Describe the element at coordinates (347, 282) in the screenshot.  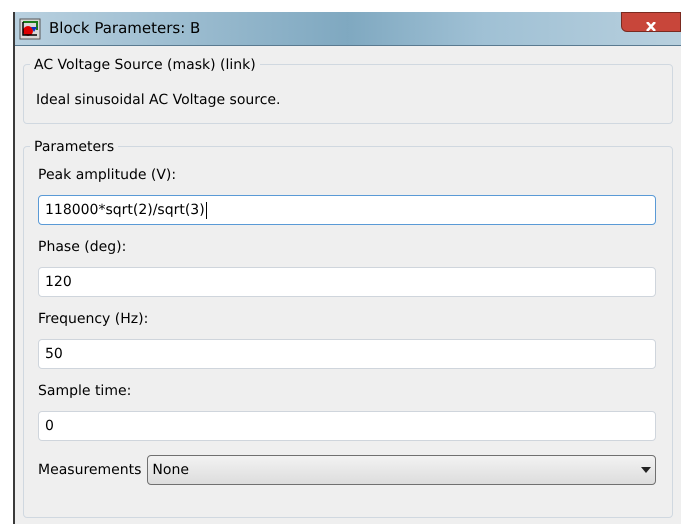
I see `input-field: 120` at that location.